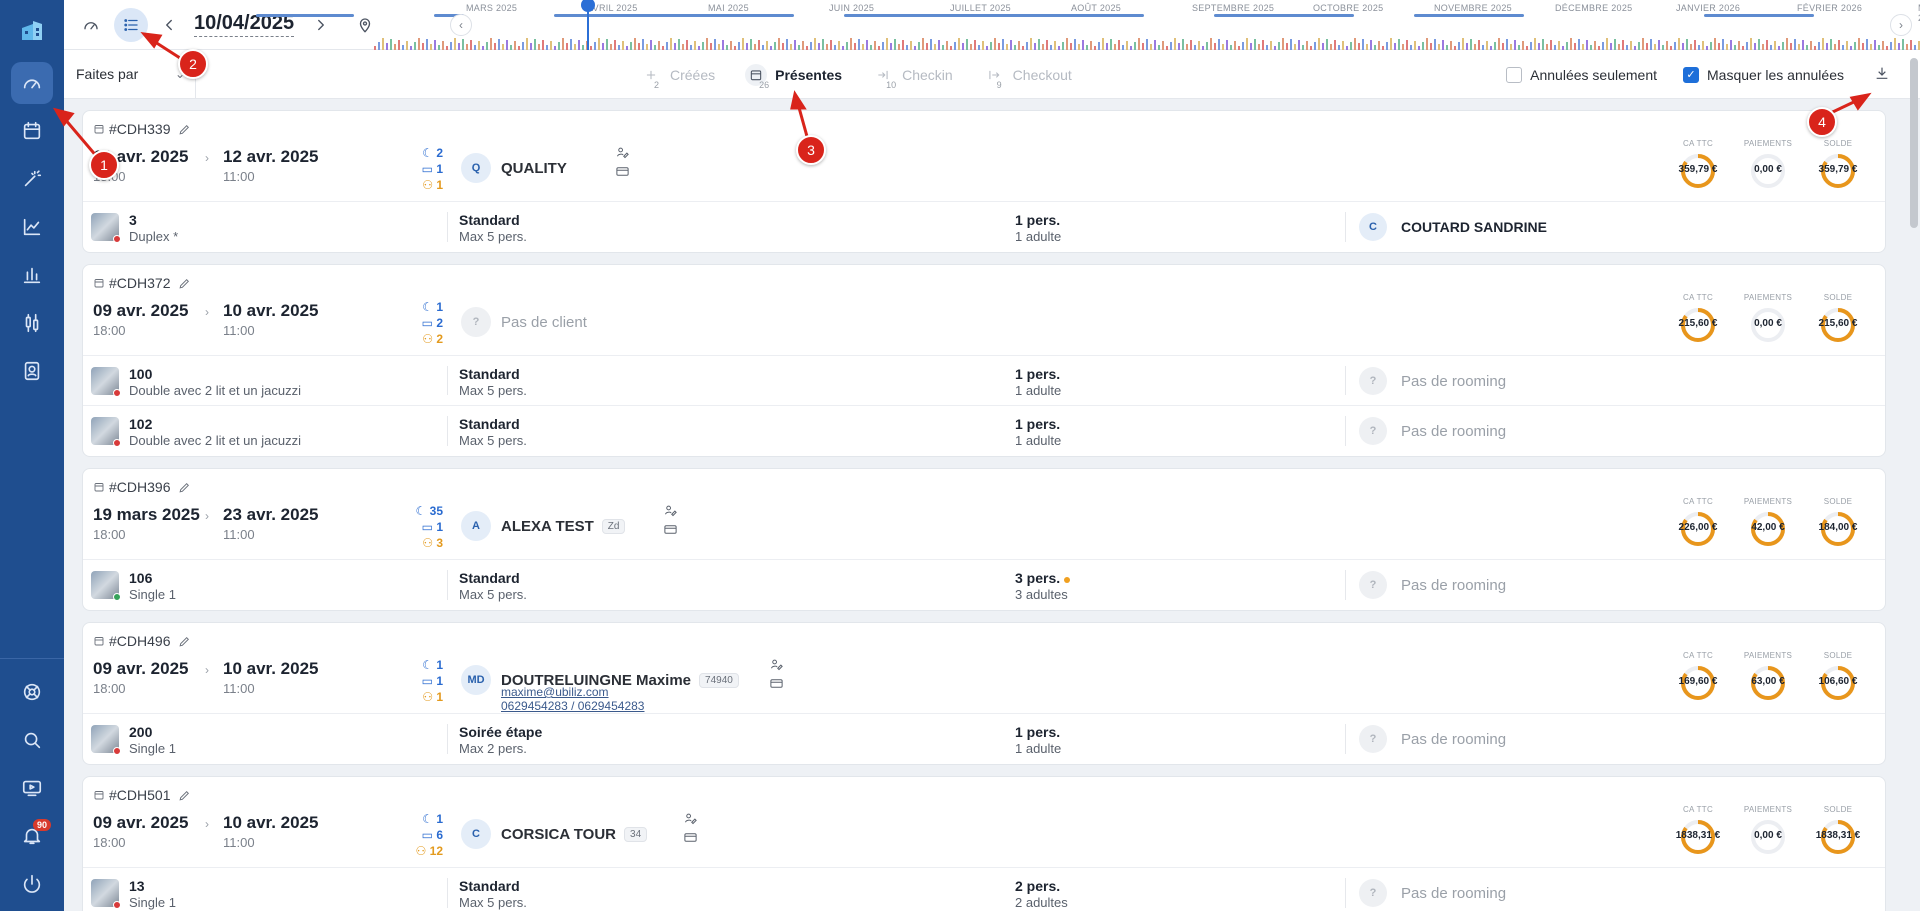  Describe the element at coordinates (104, 165) in the screenshot. I see `annotation-1: 1` at that location.